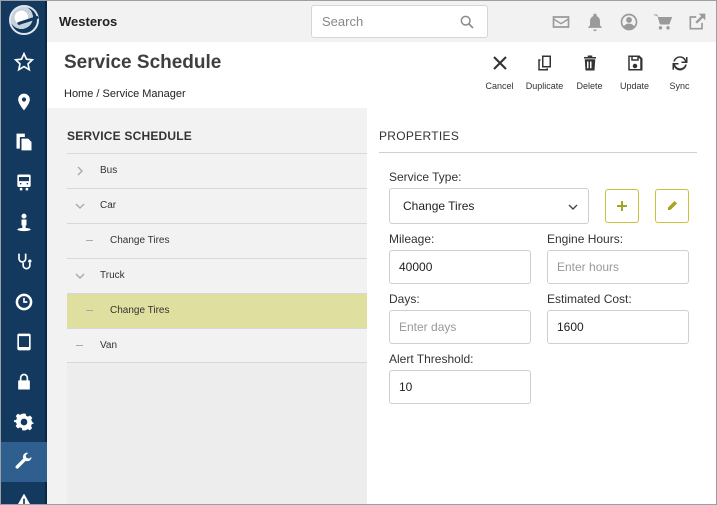 The image size is (717, 505). I want to click on trash-icon, so click(589, 63).